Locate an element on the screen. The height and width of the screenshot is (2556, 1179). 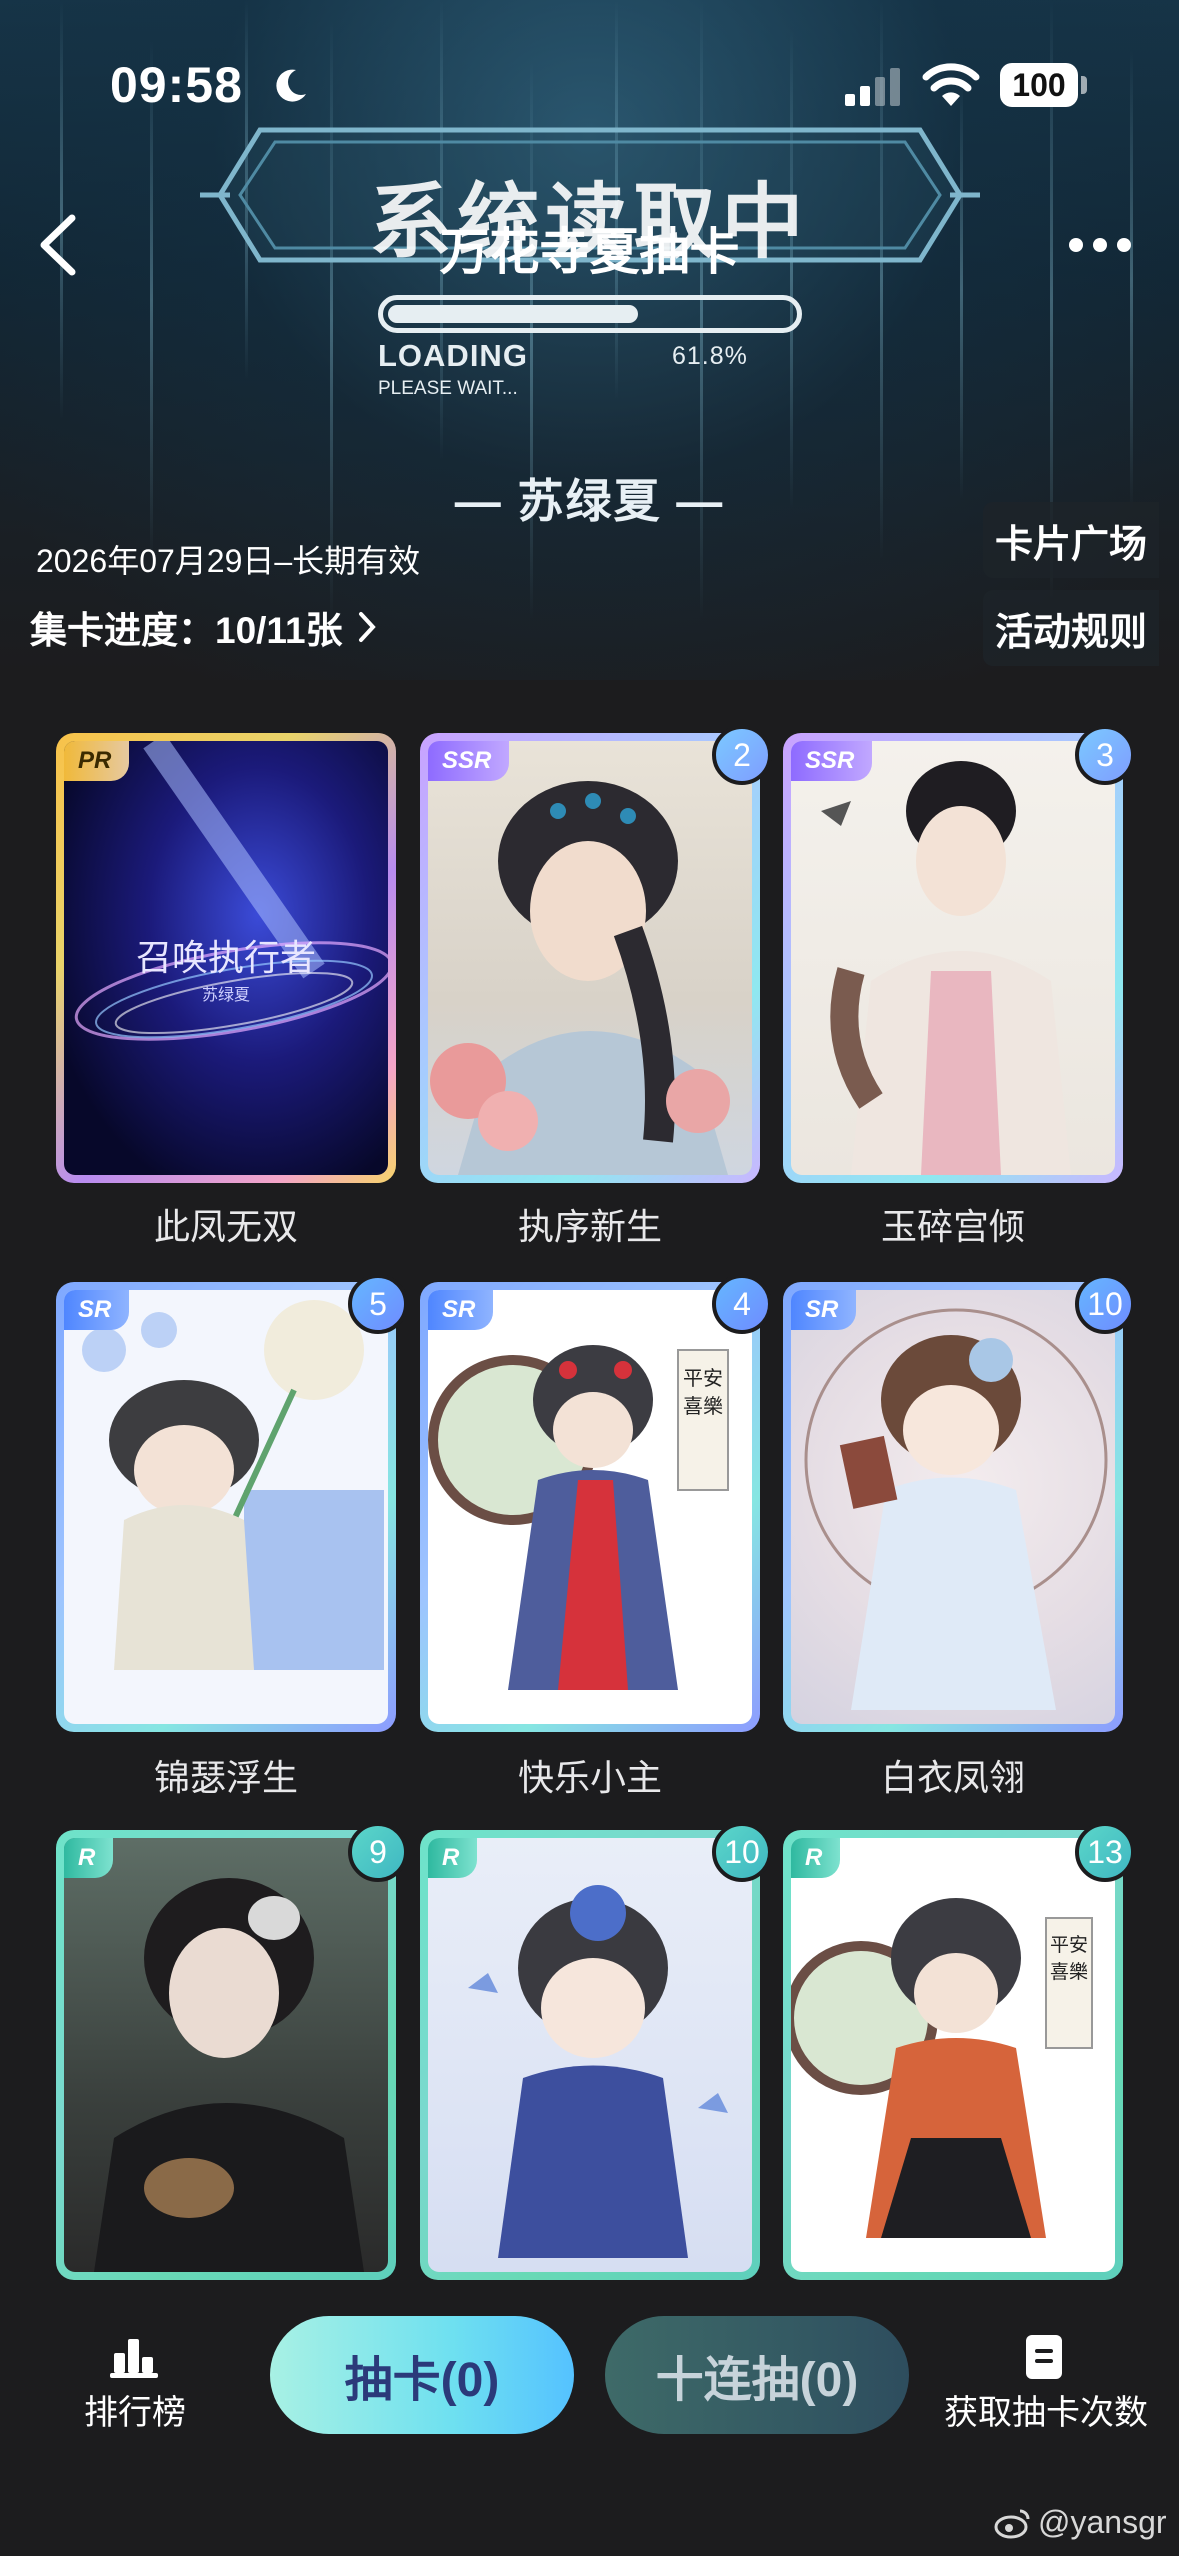
card-item: R 10 is located at coordinates (596, 2051).